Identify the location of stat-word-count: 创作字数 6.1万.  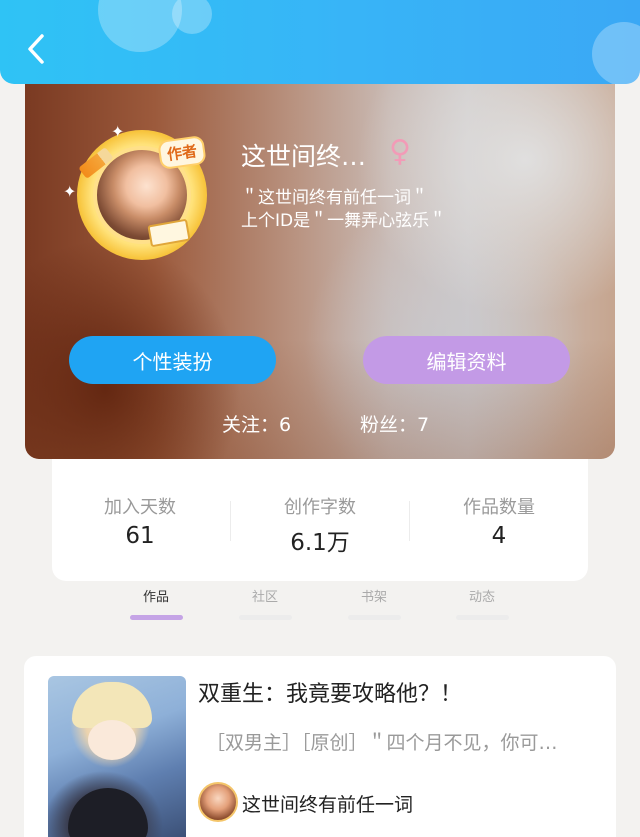
(320, 525).